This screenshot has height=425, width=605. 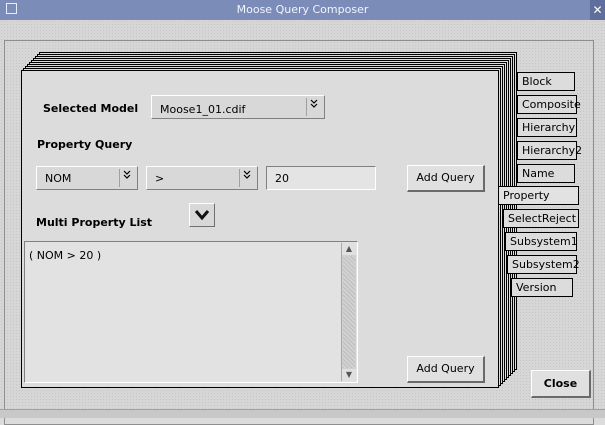 I want to click on tab-property: Property, so click(x=539, y=195).